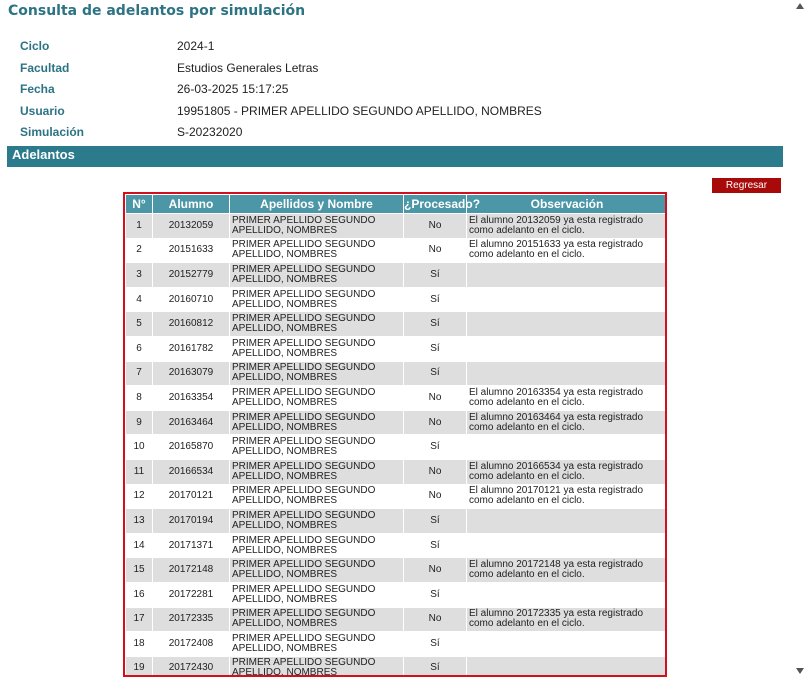  What do you see at coordinates (139, 496) in the screenshot?
I see `cell-numero: 12` at bounding box center [139, 496].